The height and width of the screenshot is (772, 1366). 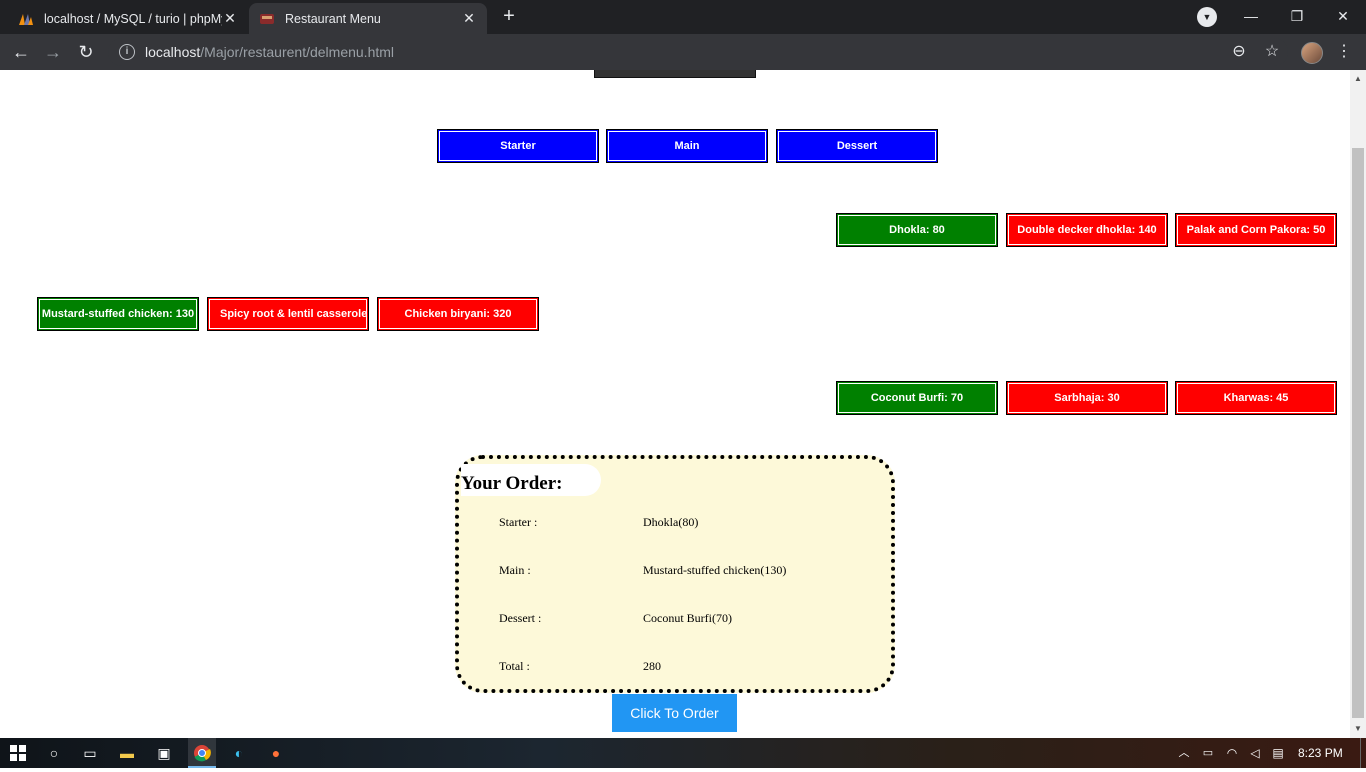 I want to click on item-label: Dhokla: 80, so click(x=917, y=230).